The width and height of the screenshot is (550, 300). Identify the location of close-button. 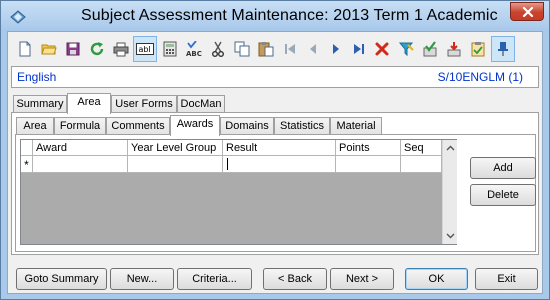
(527, 11).